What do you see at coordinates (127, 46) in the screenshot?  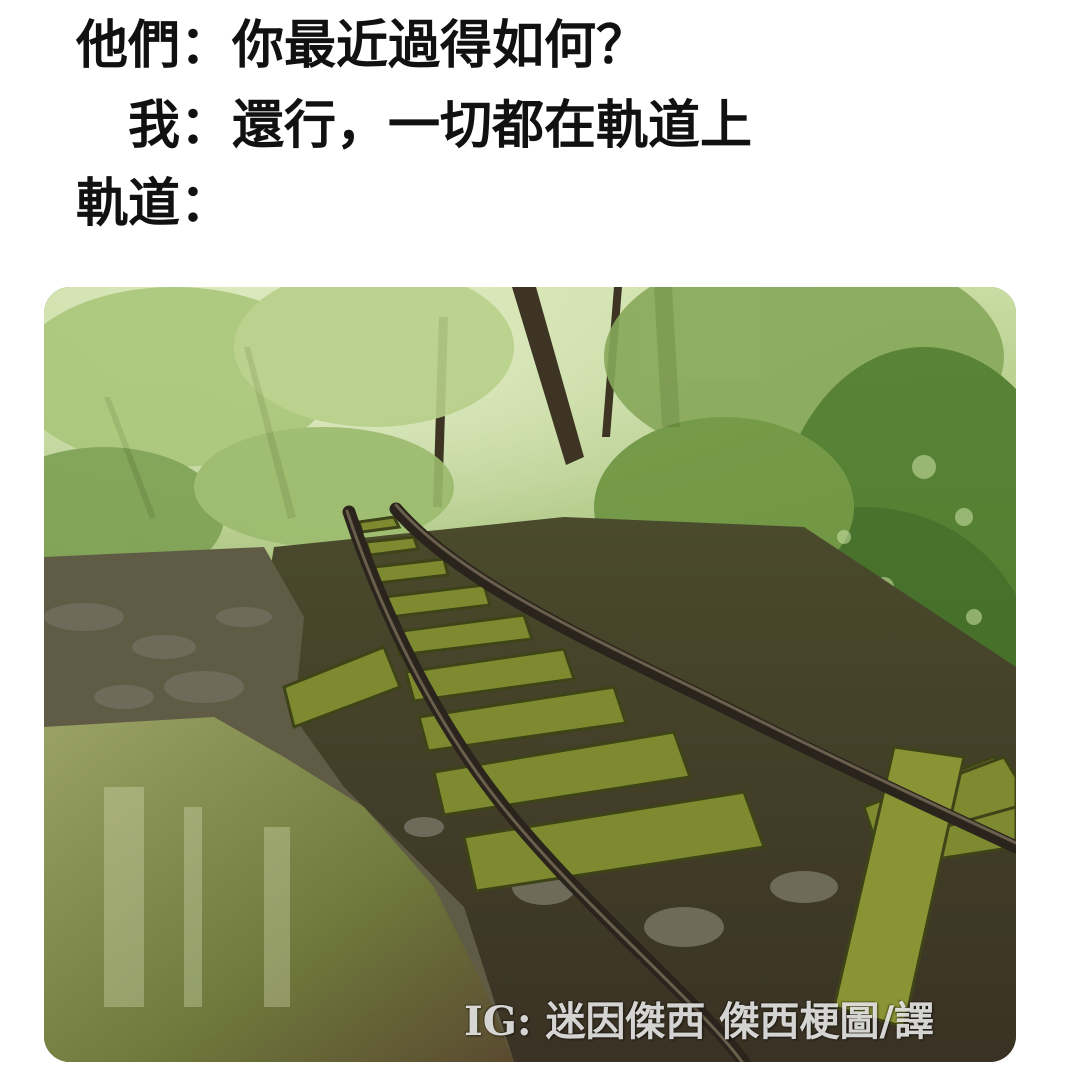 I see `speaker-label: 他們` at bounding box center [127, 46].